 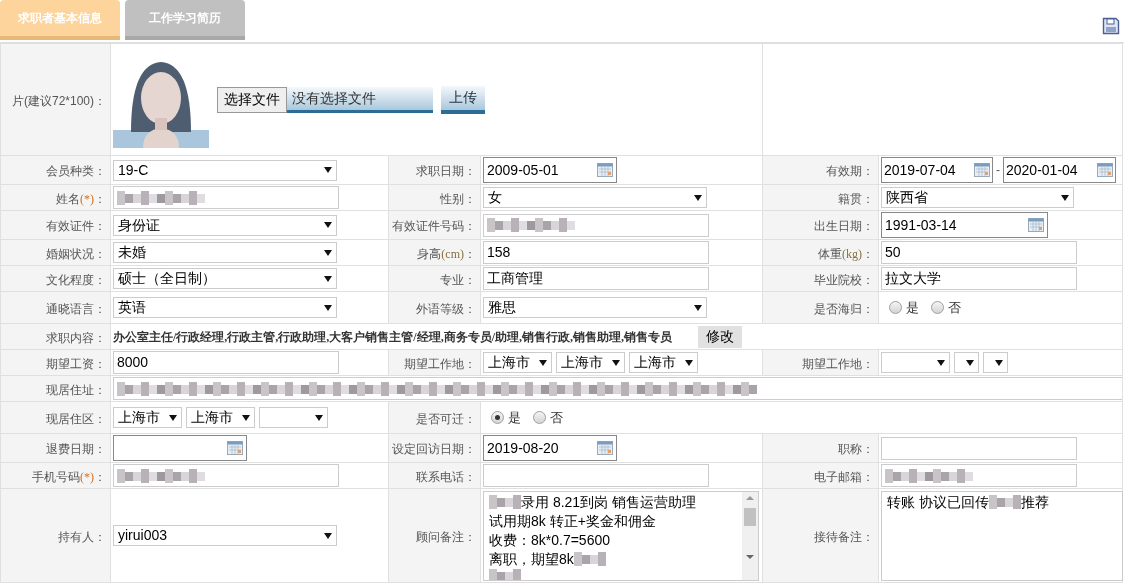 What do you see at coordinates (82, 536) in the screenshot?
I see `field-label: 持有人：` at bounding box center [82, 536].